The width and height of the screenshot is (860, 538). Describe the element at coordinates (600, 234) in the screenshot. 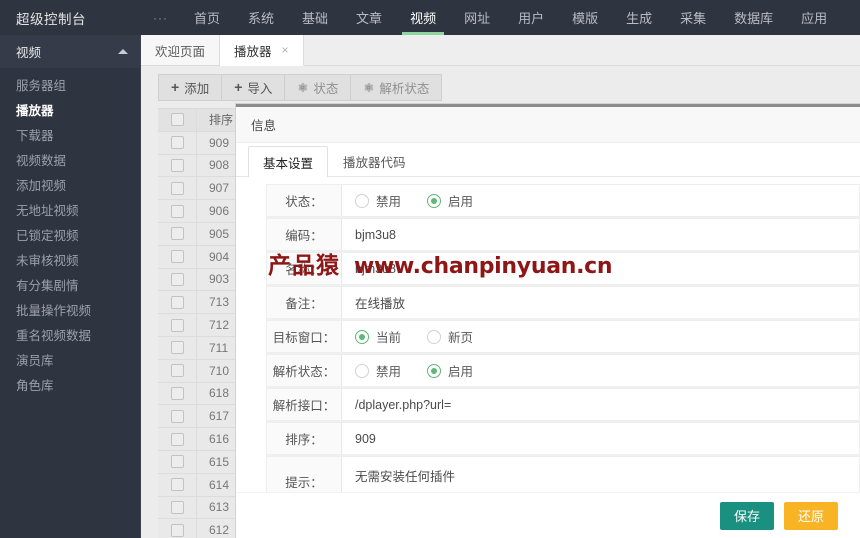

I see `form-control-1: bjm3u8` at that location.